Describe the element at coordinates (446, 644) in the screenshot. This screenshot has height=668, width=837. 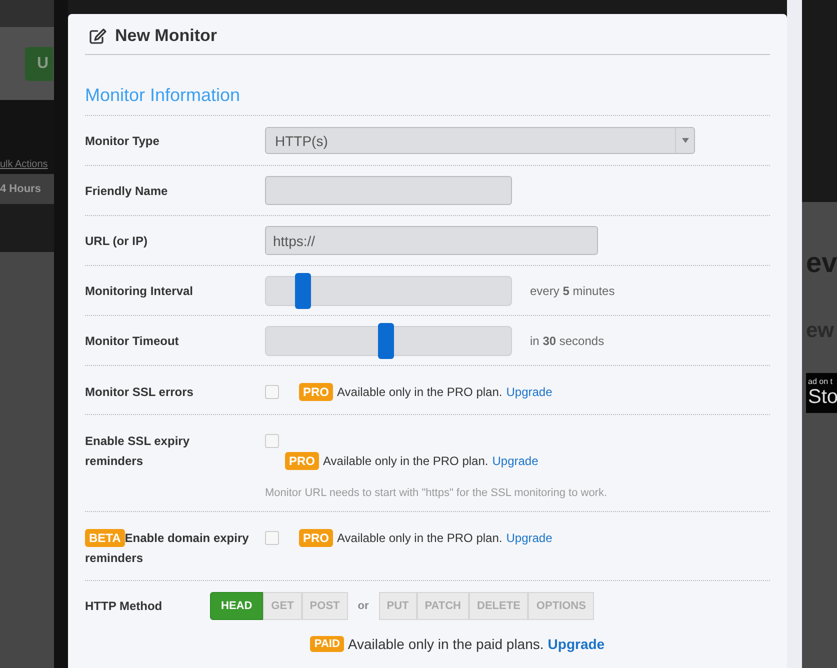
I see `plan-note: Available only in the paid plans.` at that location.